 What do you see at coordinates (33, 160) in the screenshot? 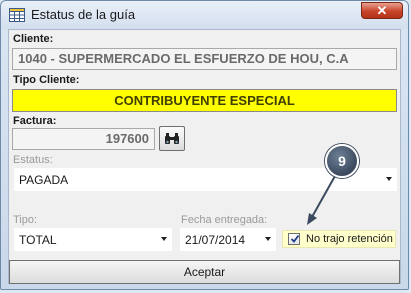
I see `estatus-label: Estatus:` at bounding box center [33, 160].